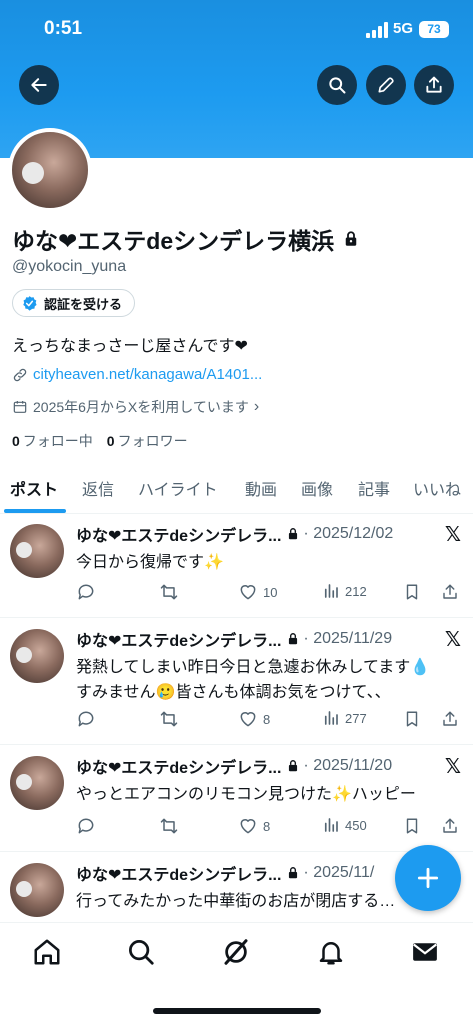 The height and width of the screenshot is (1024, 473). What do you see at coordinates (34, 488) in the screenshot?
I see `tab-posts: ポスト` at bounding box center [34, 488].